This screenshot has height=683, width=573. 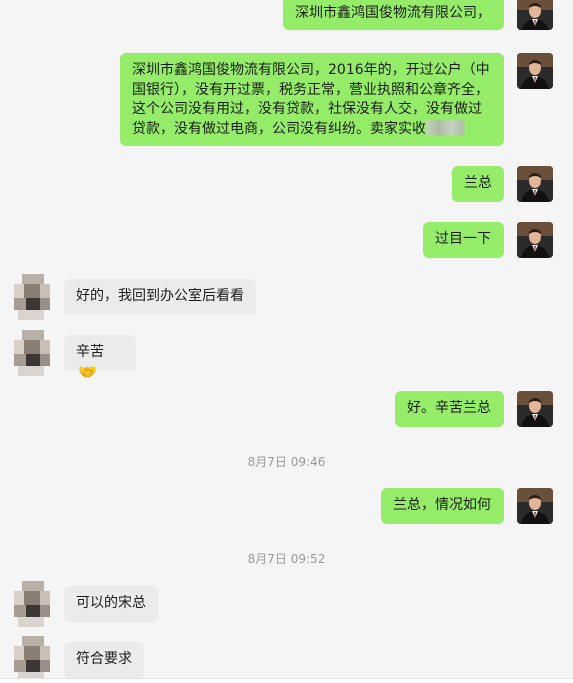 I want to click on message-bubble-outgoing: 深圳市鑫鸿国俊物流有限公司，, so click(x=393, y=15).